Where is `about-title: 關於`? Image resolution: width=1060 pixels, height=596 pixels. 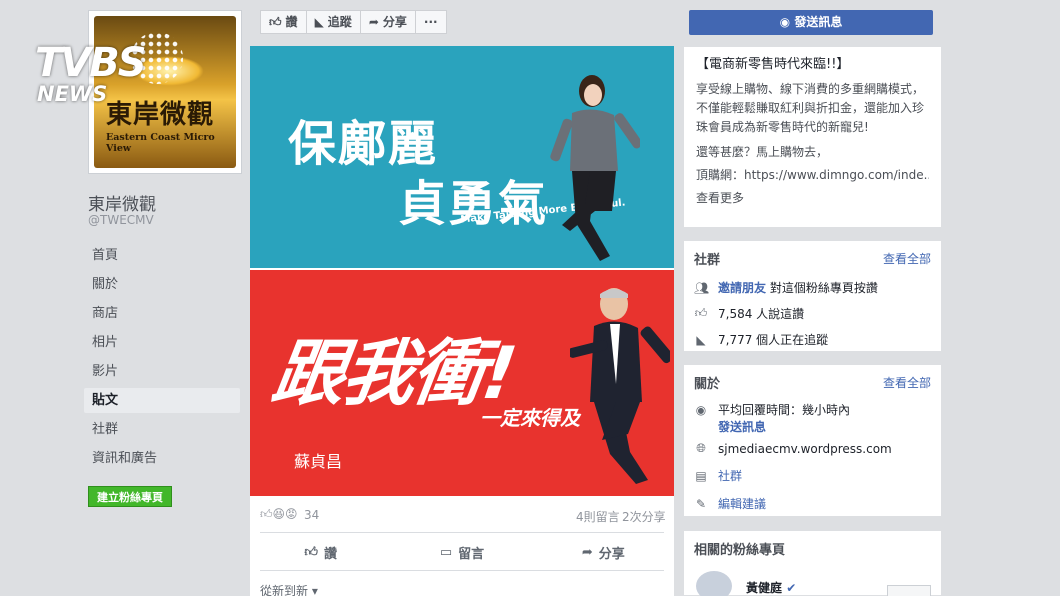
about-title: 關於 is located at coordinates (707, 384).